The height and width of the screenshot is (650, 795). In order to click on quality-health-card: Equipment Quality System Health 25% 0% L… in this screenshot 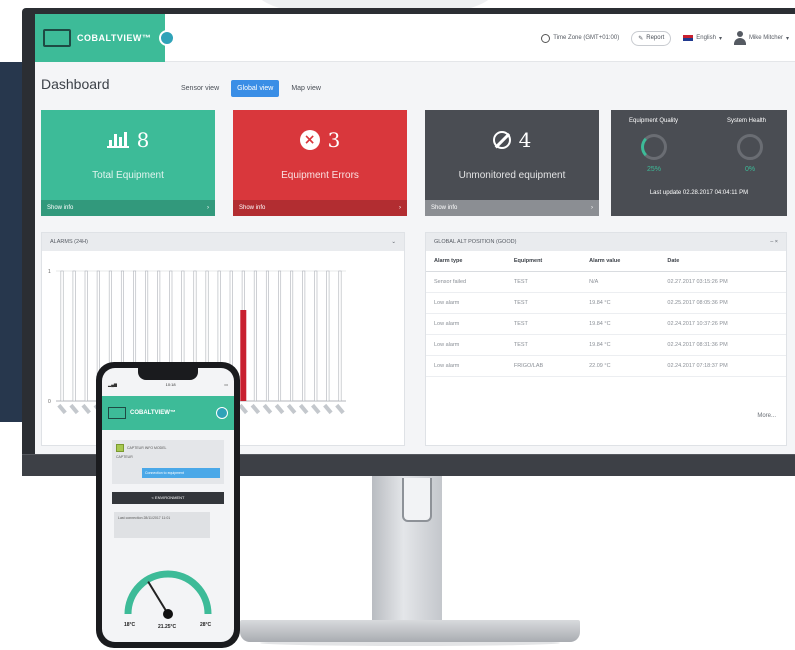, I will do `click(699, 163)`.